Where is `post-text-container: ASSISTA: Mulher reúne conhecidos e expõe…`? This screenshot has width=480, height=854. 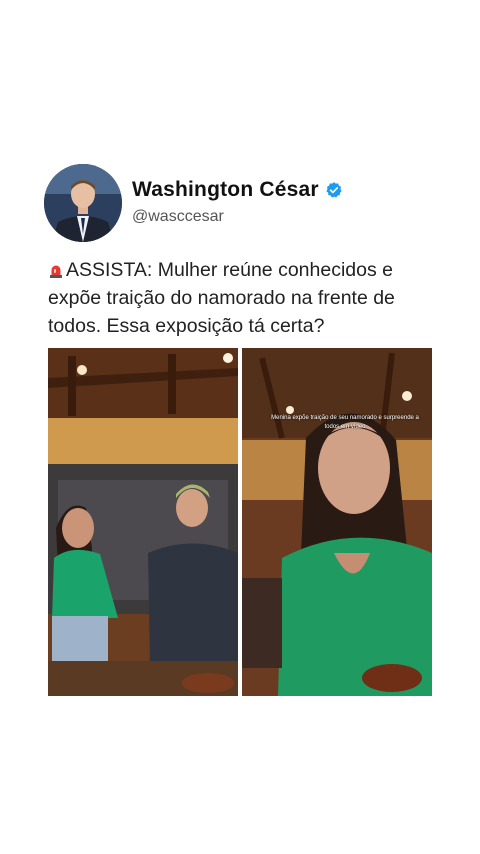 post-text-container: ASSISTA: Mulher reúne conhecidos e expõe… is located at coordinates (238, 298).